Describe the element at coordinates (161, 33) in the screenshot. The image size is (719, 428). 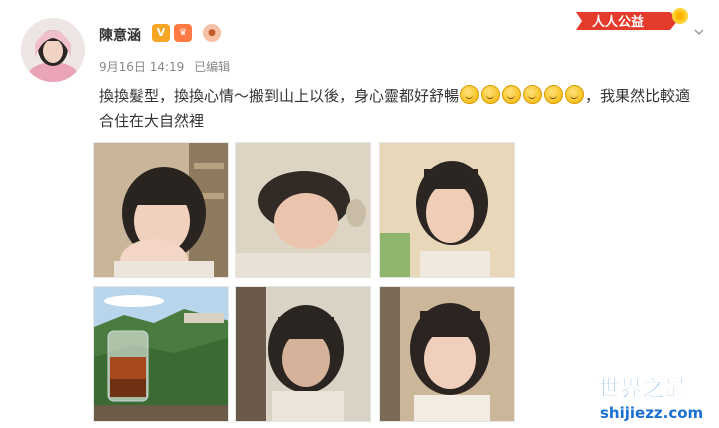
I see `verified-v-icon: V` at that location.